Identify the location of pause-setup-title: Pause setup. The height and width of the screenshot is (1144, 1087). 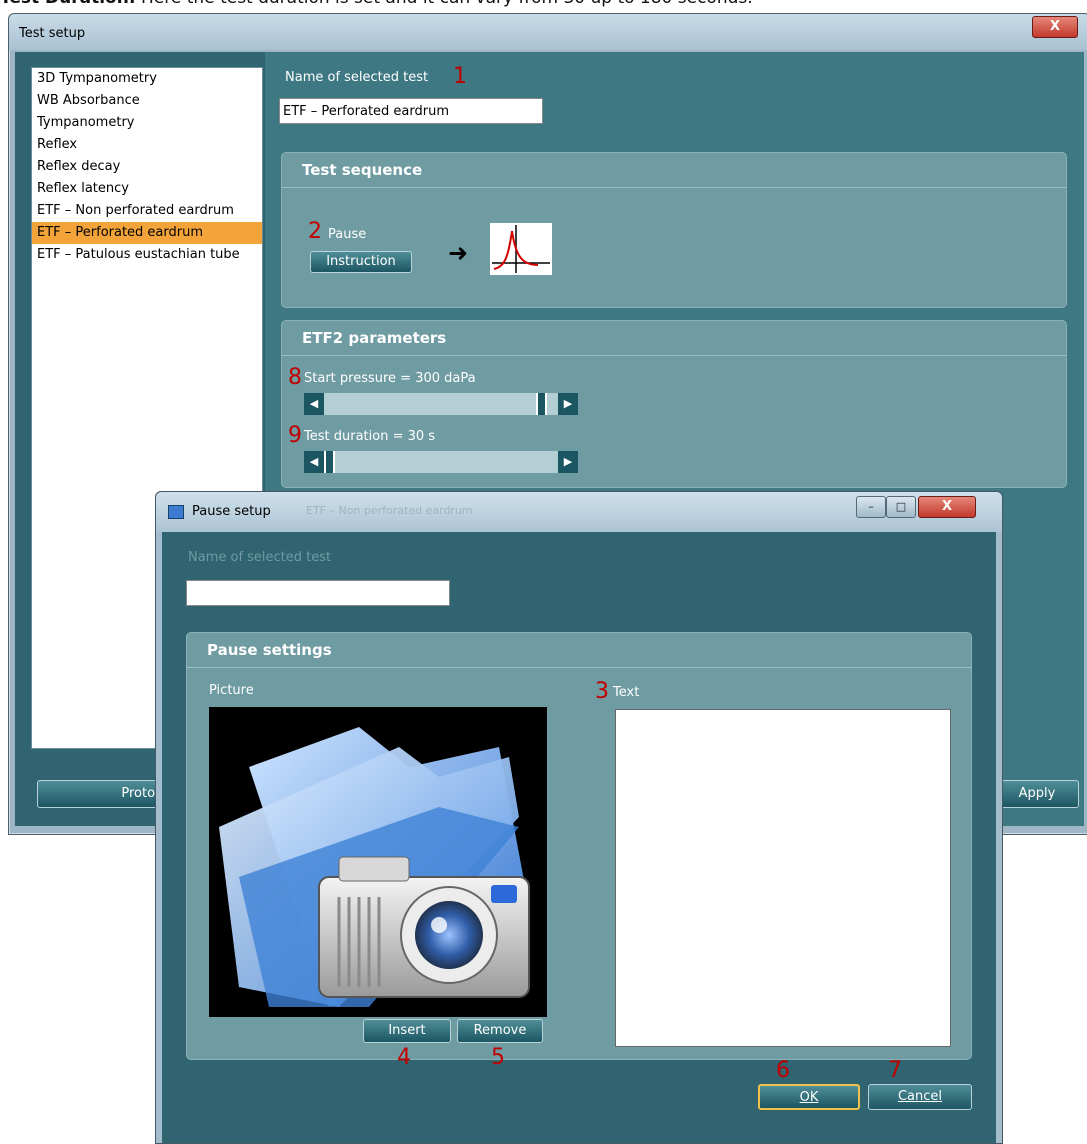
(231, 511).